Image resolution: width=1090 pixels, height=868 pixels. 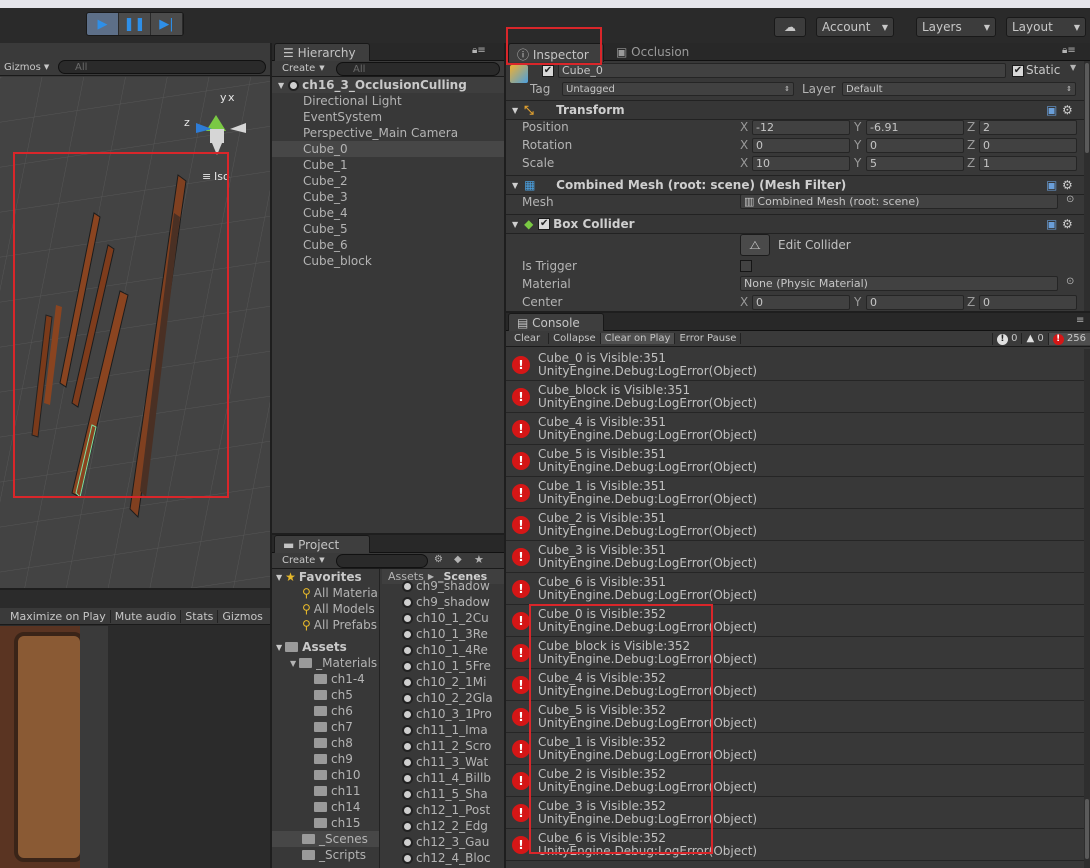 I want to click on edit-collider-button: ⧍, so click(x=755, y=245).